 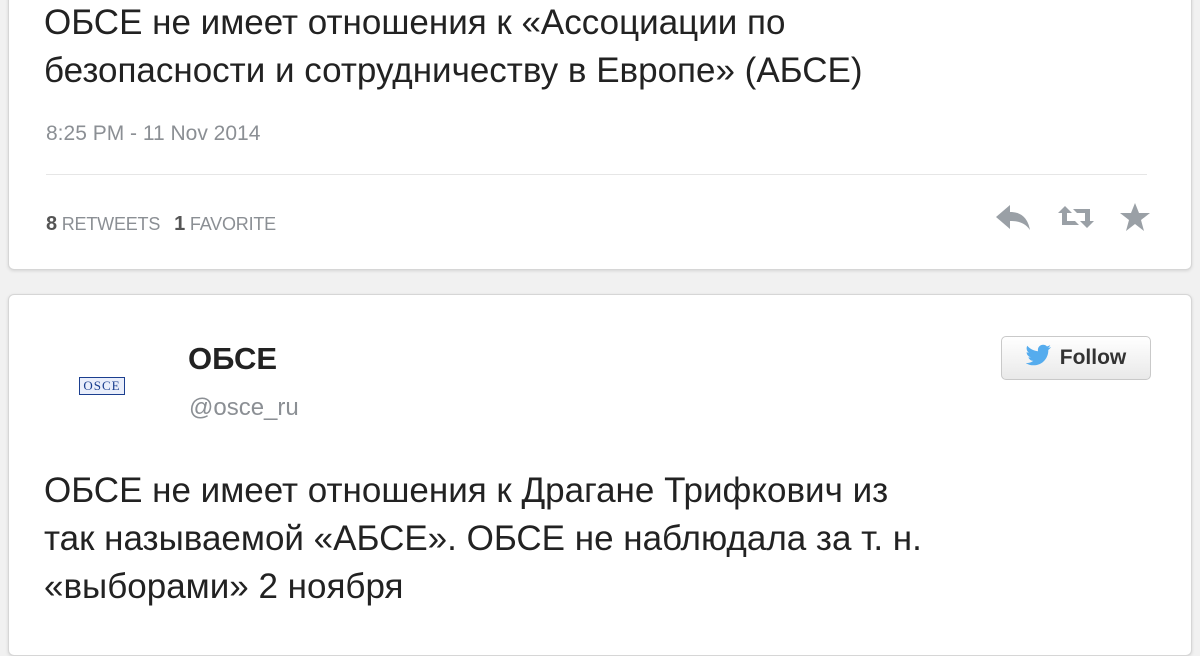 What do you see at coordinates (224, 586) in the screenshot?
I see `tweet-text-line: «выборами» 2 ноября` at bounding box center [224, 586].